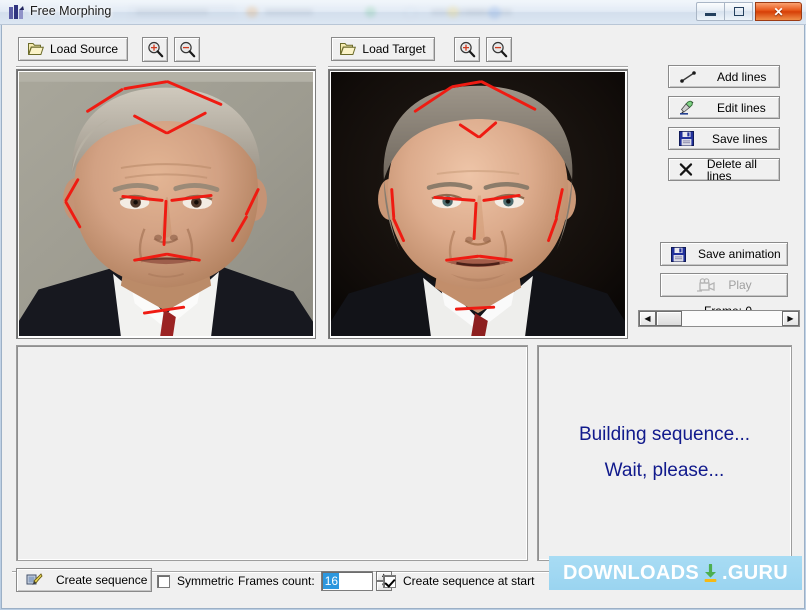 This screenshot has width=806, height=610. I want to click on watermark-text-left: DOWNLOADS, so click(631, 572).